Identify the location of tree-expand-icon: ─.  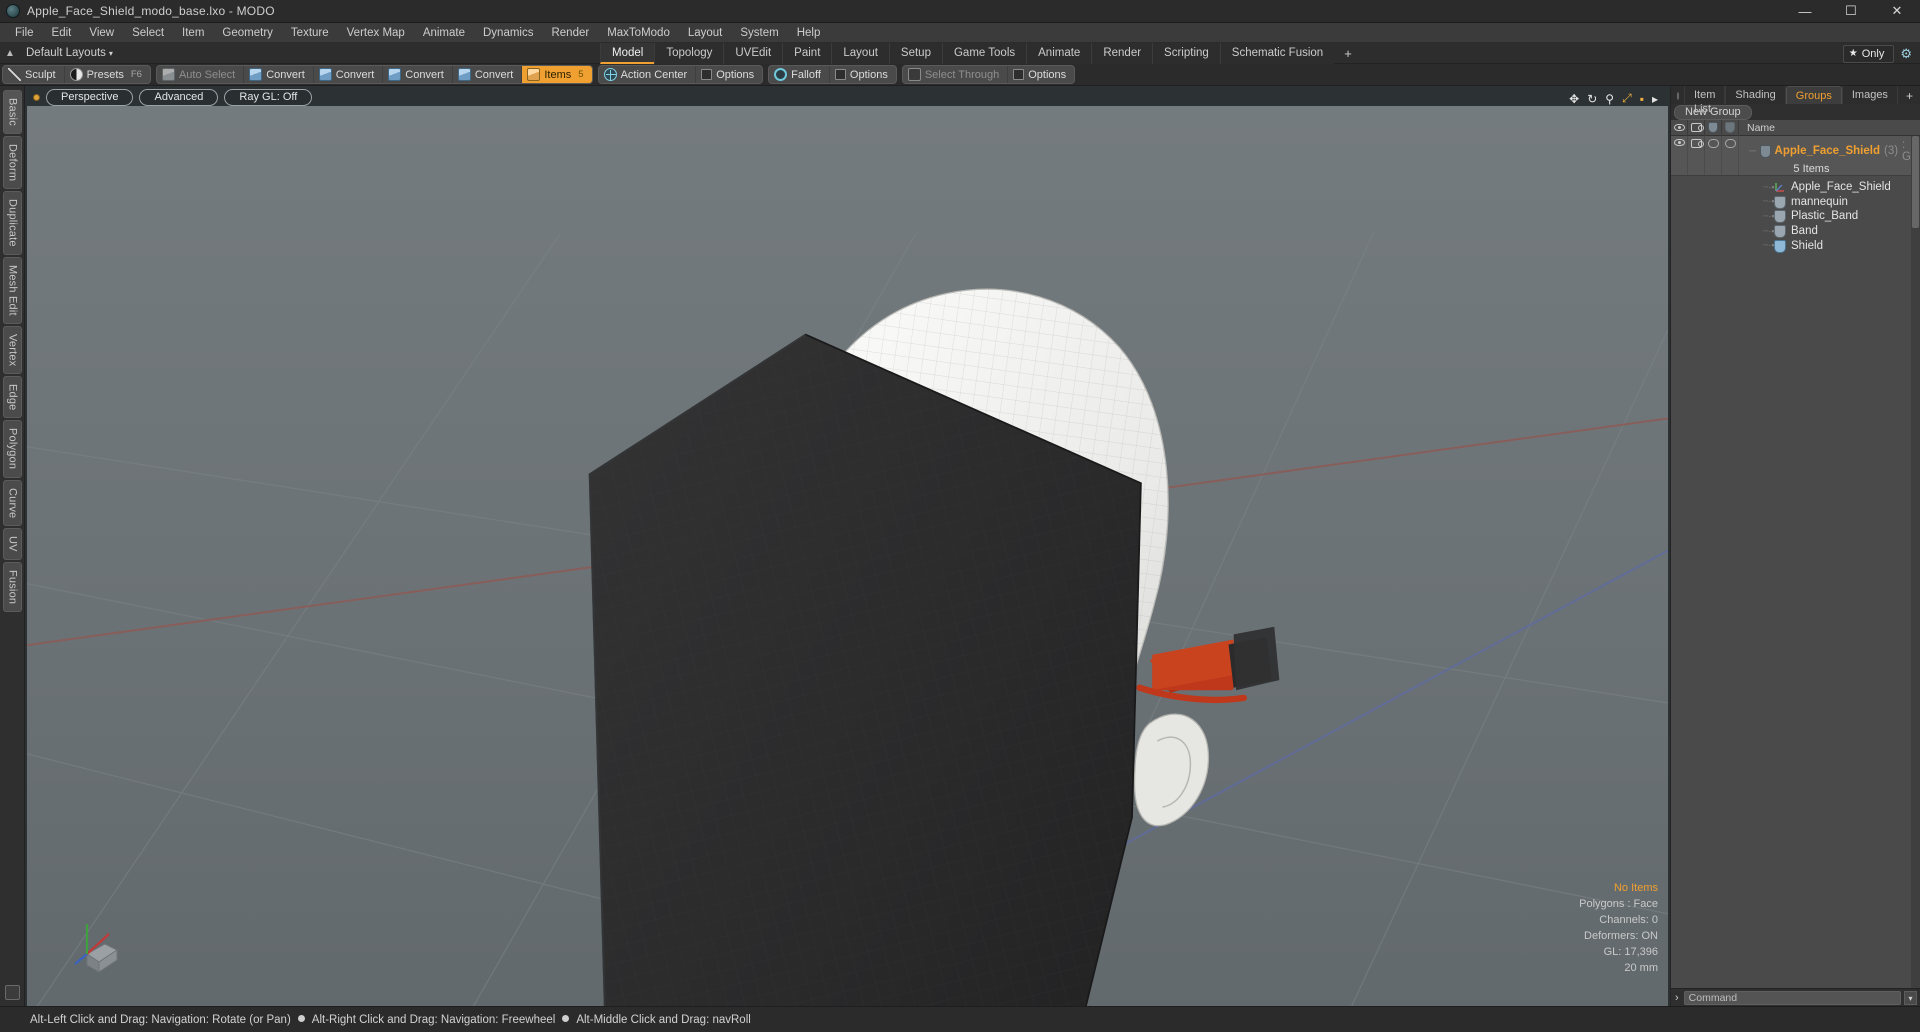
(1752, 151).